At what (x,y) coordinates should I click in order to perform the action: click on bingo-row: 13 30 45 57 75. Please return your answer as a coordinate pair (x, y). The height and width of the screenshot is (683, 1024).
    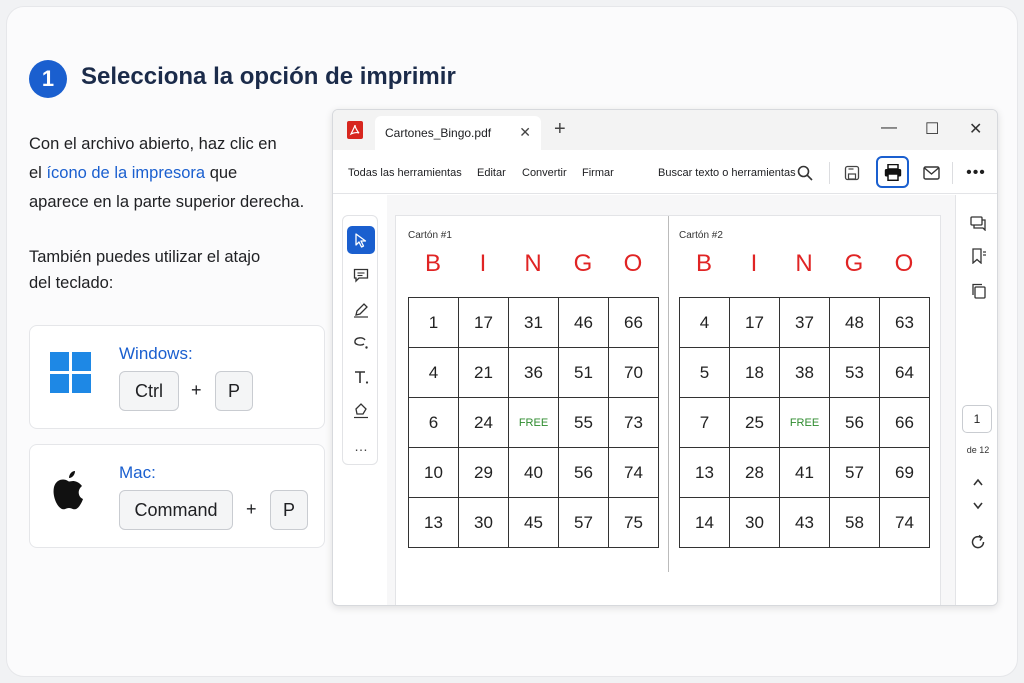
    Looking at the image, I should click on (533, 522).